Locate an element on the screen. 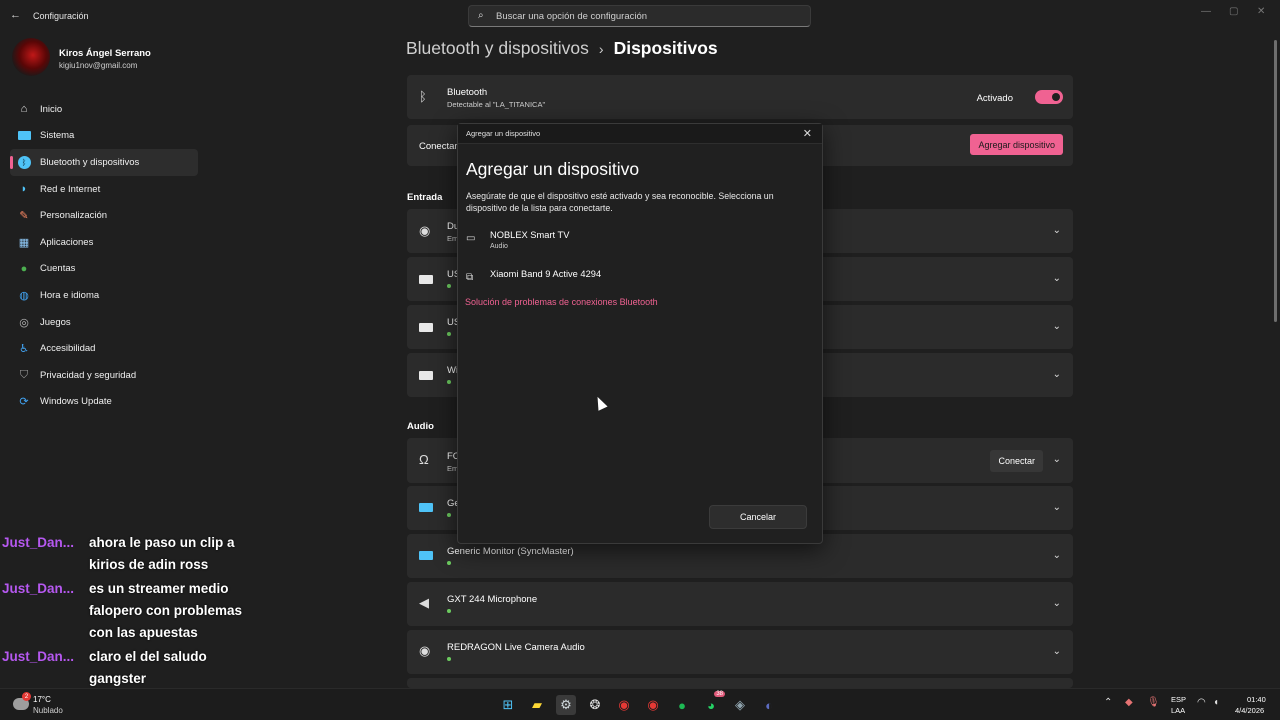 This screenshot has height=720, width=1280. windows-start-icon: ⊞ is located at coordinates (508, 705).